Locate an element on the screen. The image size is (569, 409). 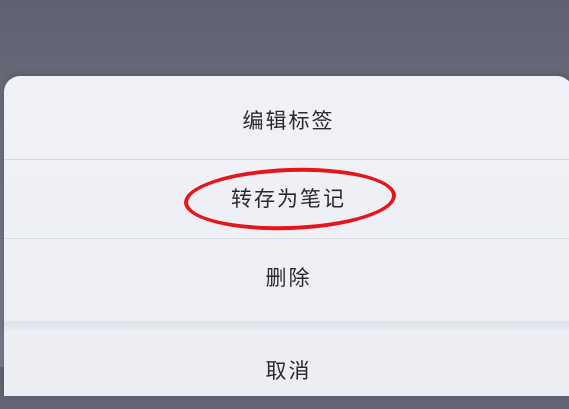
cancel-label: 取消 is located at coordinates (288, 371).